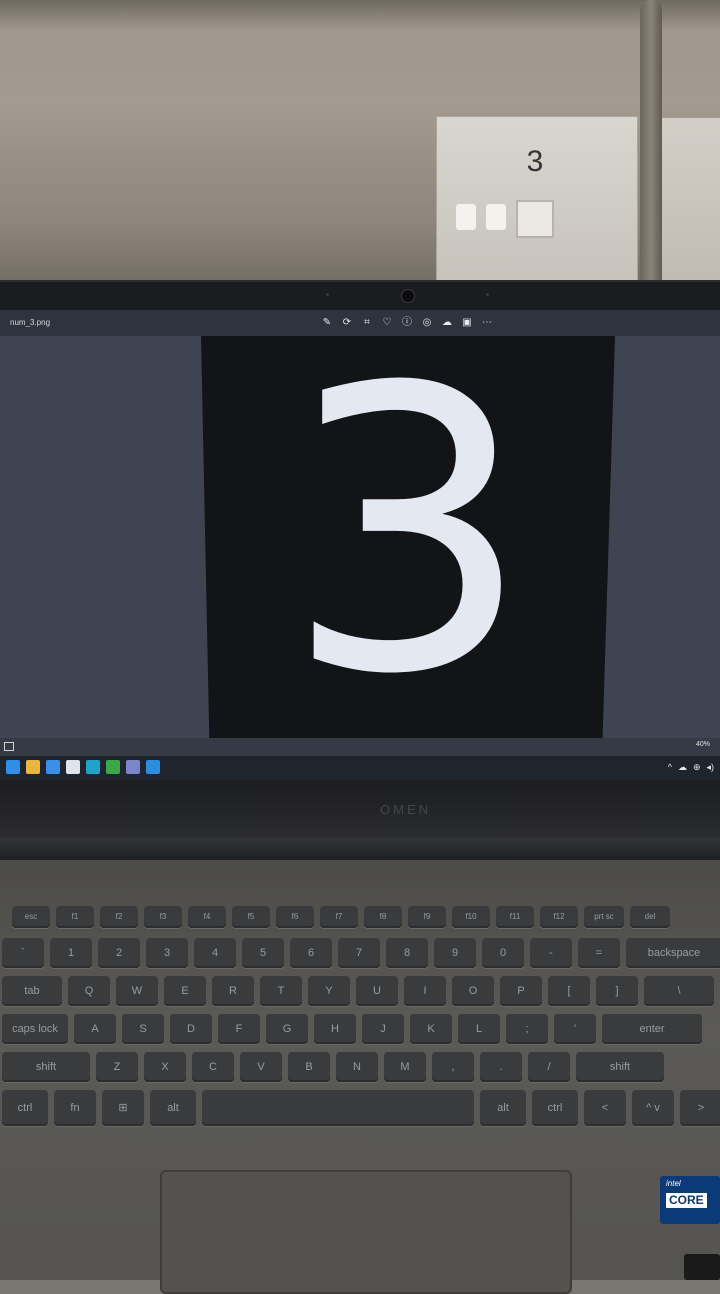  Describe the element at coordinates (93, 767) in the screenshot. I see `edge-icon` at that location.